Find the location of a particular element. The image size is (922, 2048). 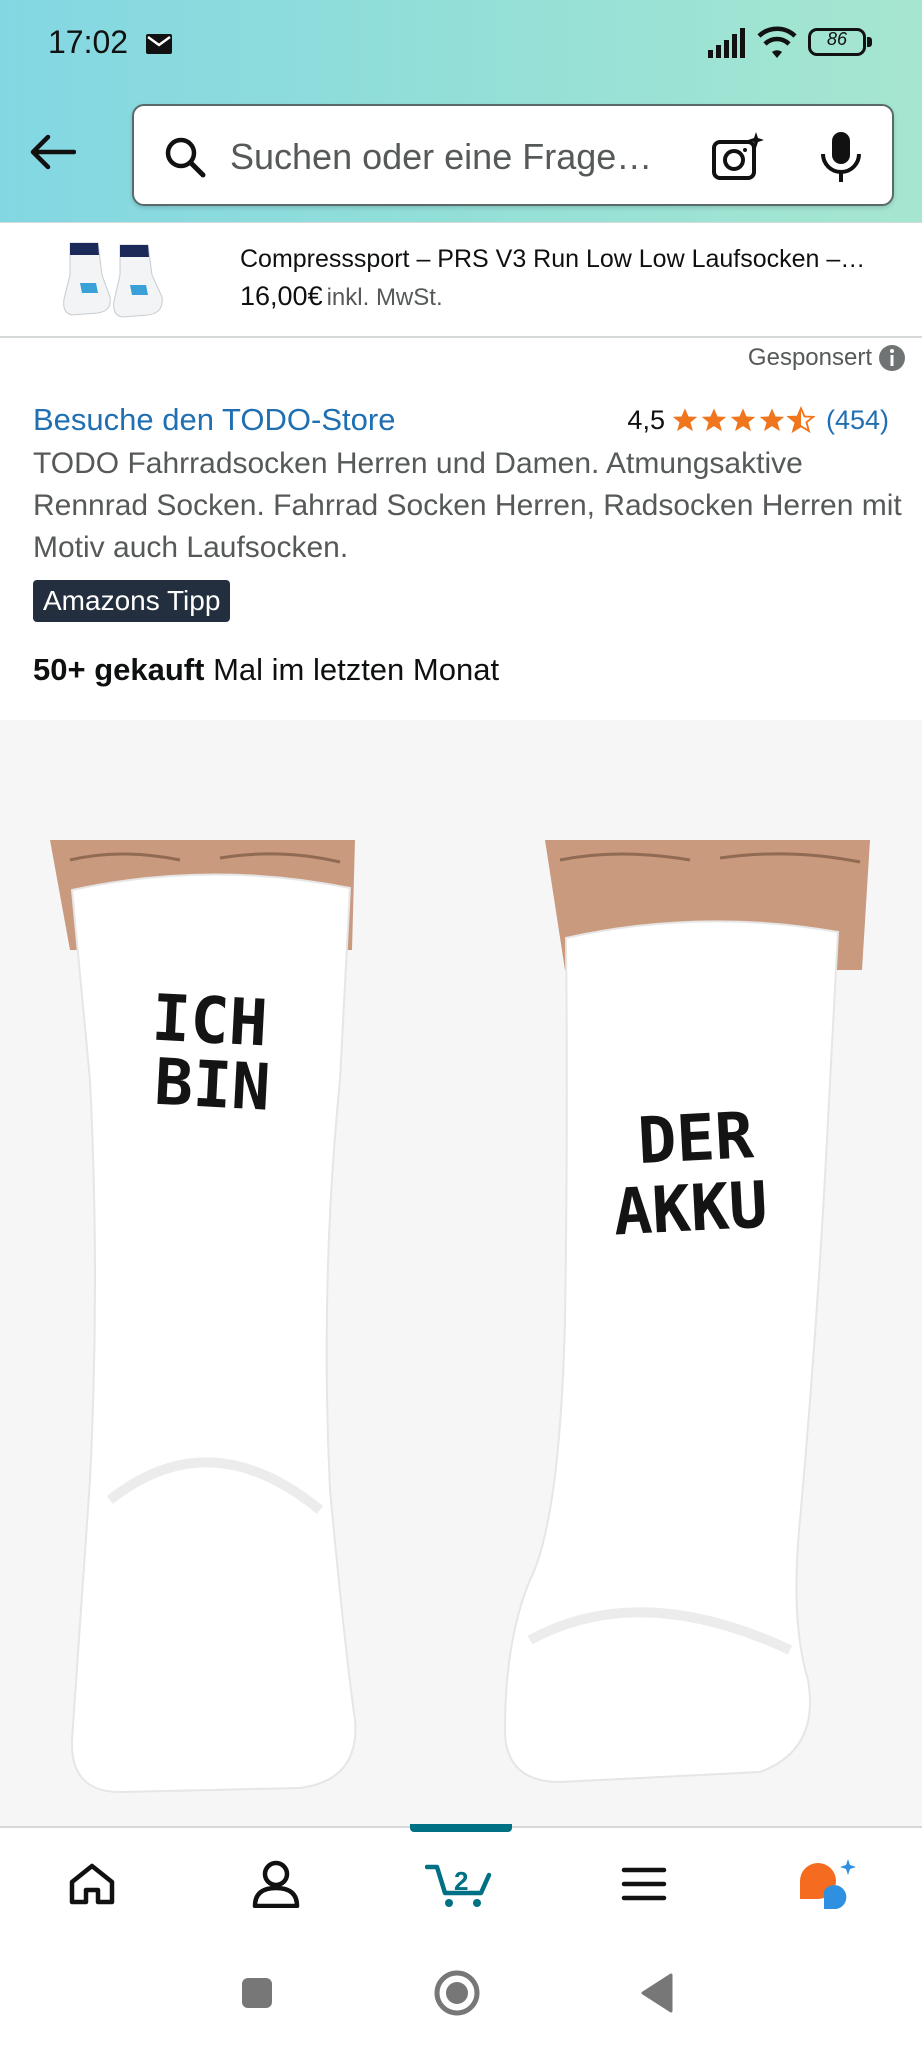

sock-text-left: ICHBIN is located at coordinates (211, 1054).